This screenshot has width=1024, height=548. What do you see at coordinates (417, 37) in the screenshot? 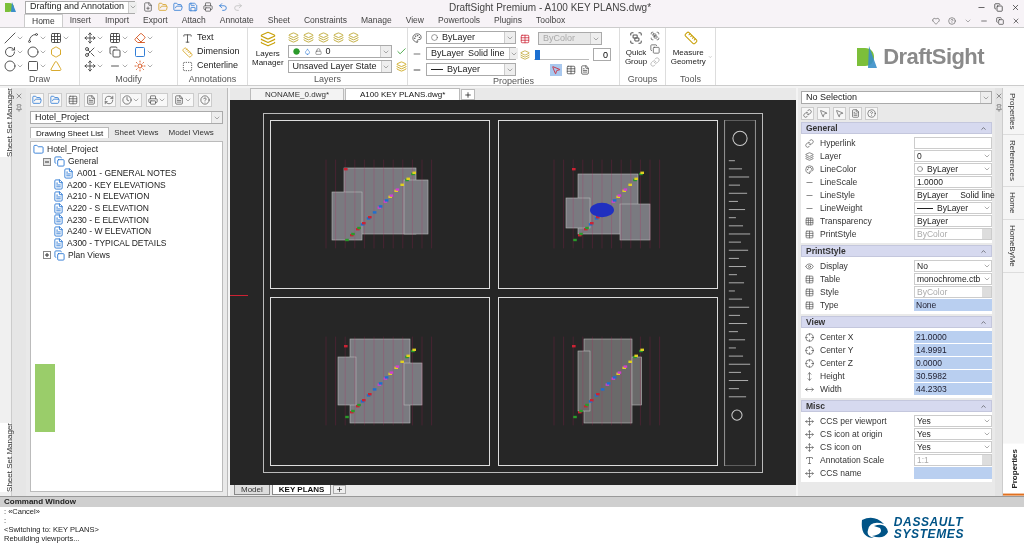
I see `color-icon` at bounding box center [417, 37].